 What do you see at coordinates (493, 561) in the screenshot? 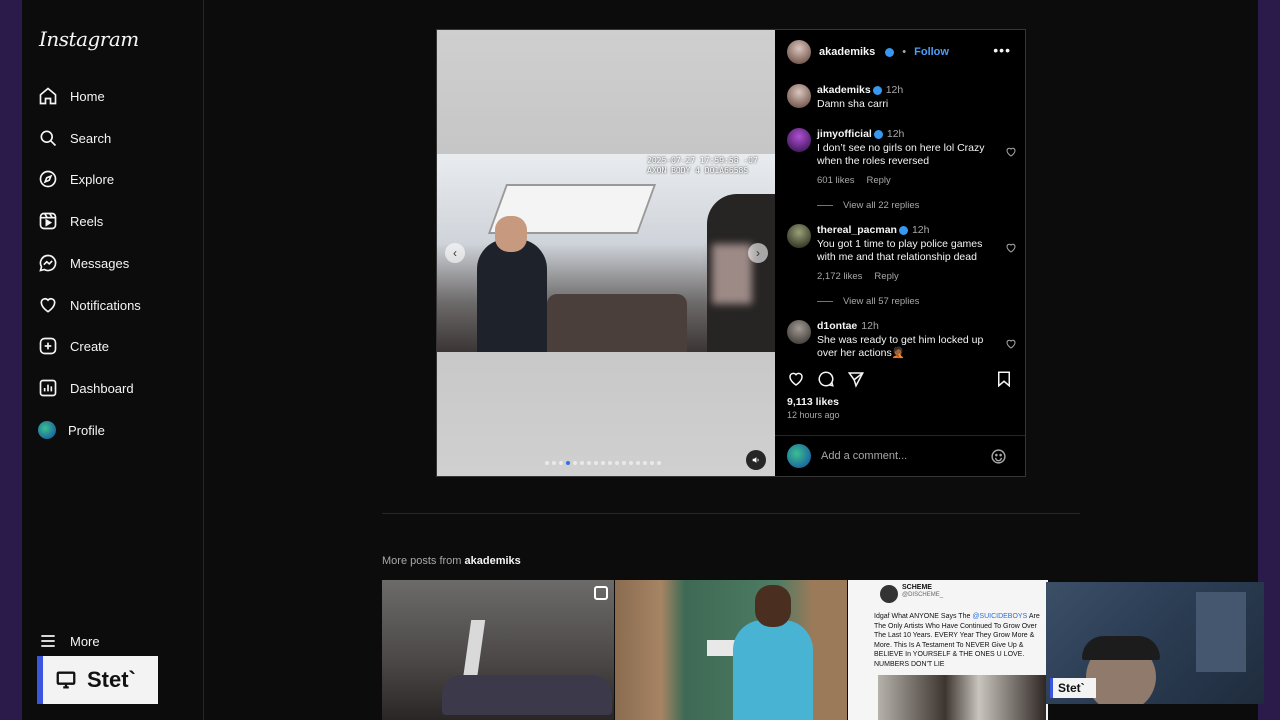
I see `more-posts-user: akademiks` at bounding box center [493, 561].